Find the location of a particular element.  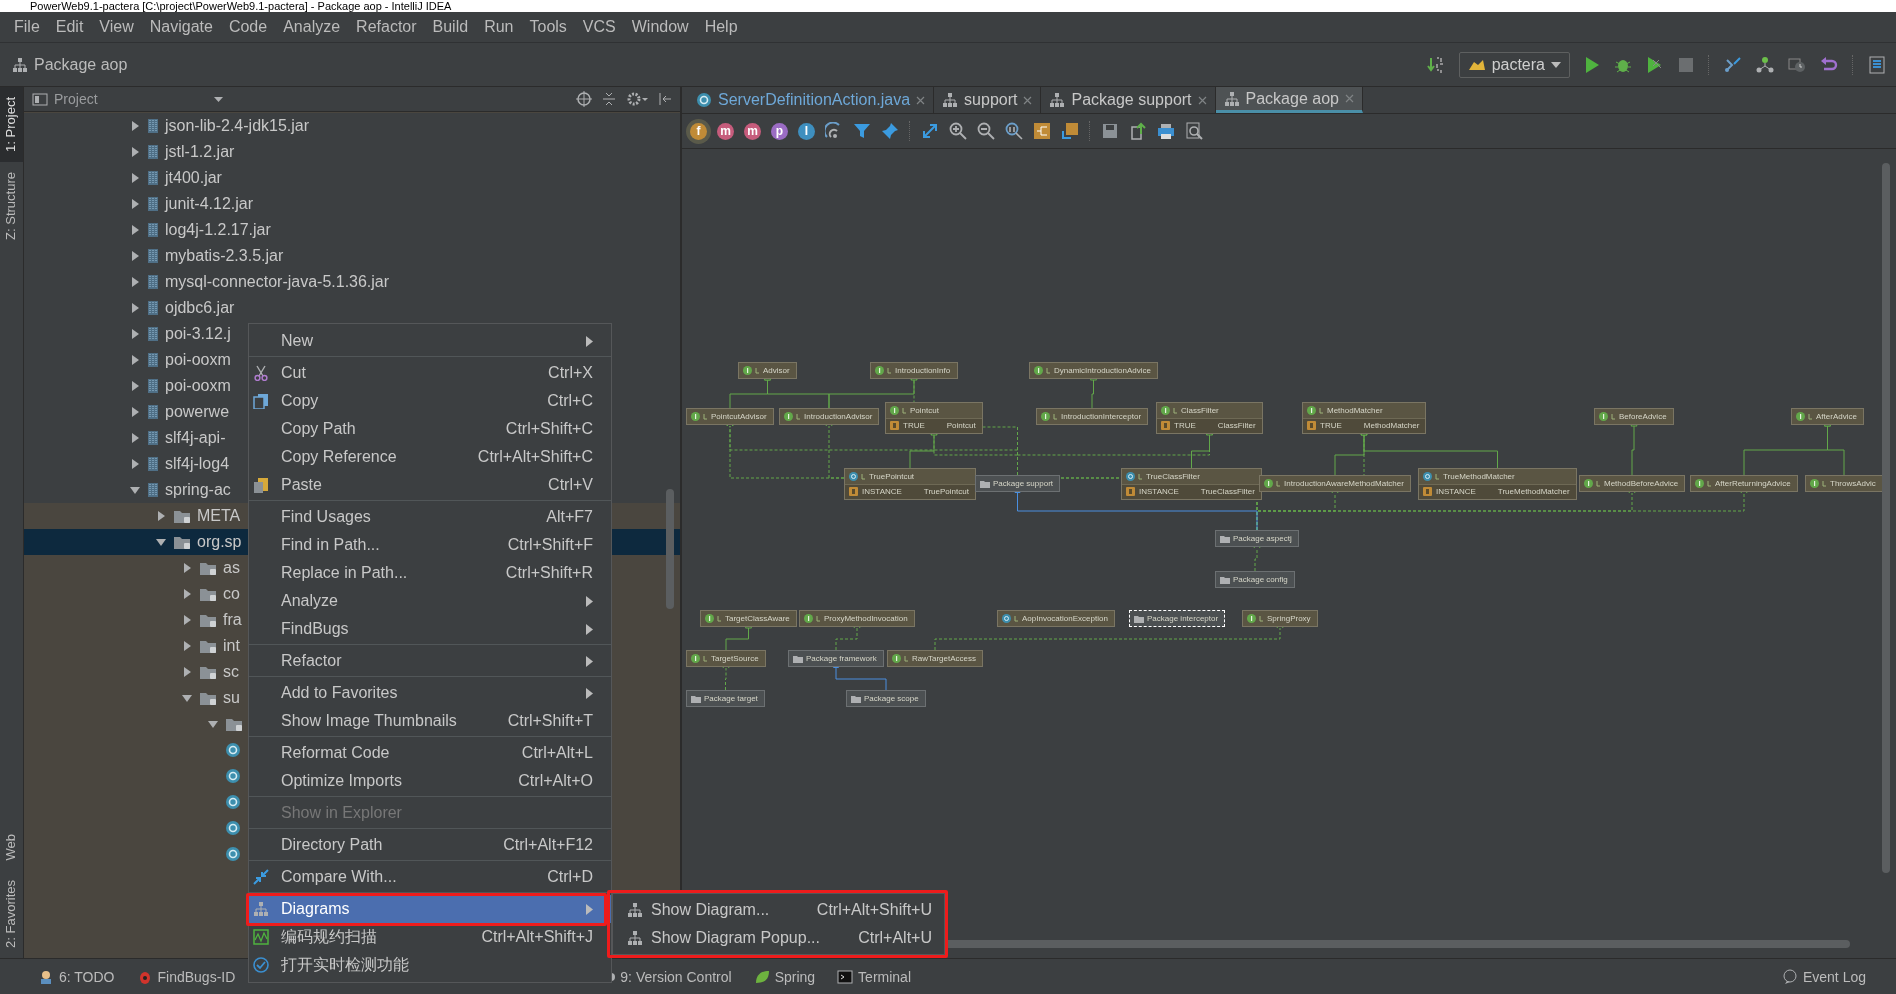

shortcut-text: Ctrl+Shift+C is located at coordinates (549, 429).